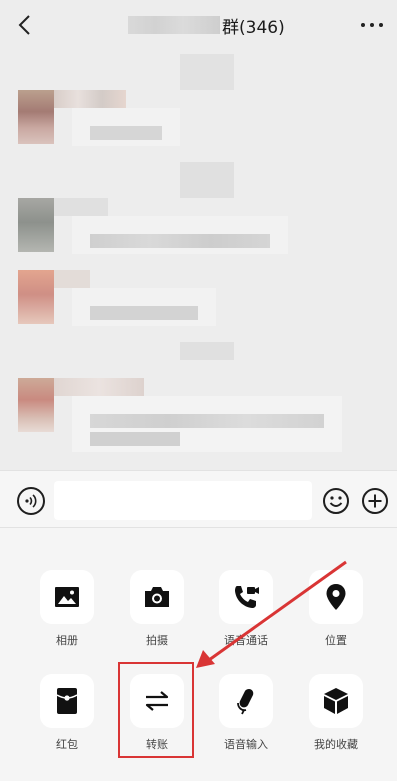 The width and height of the screenshot is (397, 781). Describe the element at coordinates (157, 609) in the screenshot. I see `camera-tile: 拍摄` at that location.